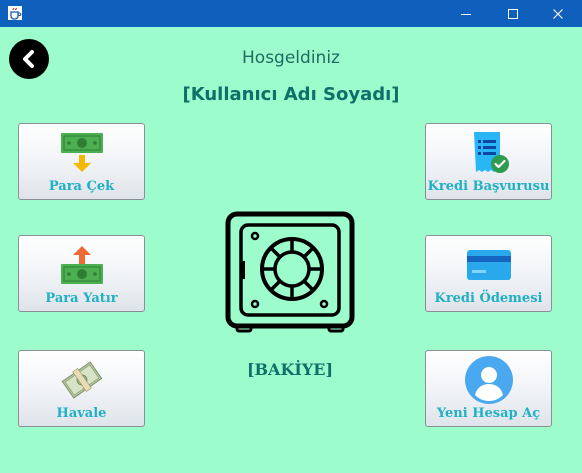 The height and width of the screenshot is (473, 582). I want to click on deposit-label: Para Yatır, so click(81, 298).